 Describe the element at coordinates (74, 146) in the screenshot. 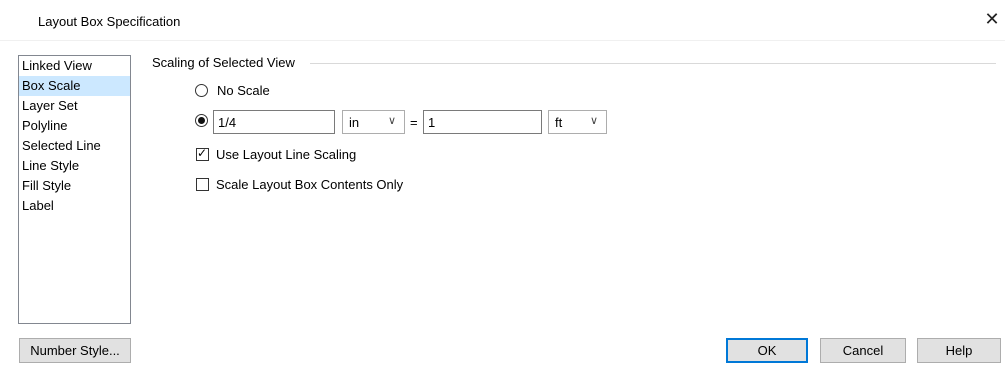

I see `list-item-selected-line: Selected Line` at that location.